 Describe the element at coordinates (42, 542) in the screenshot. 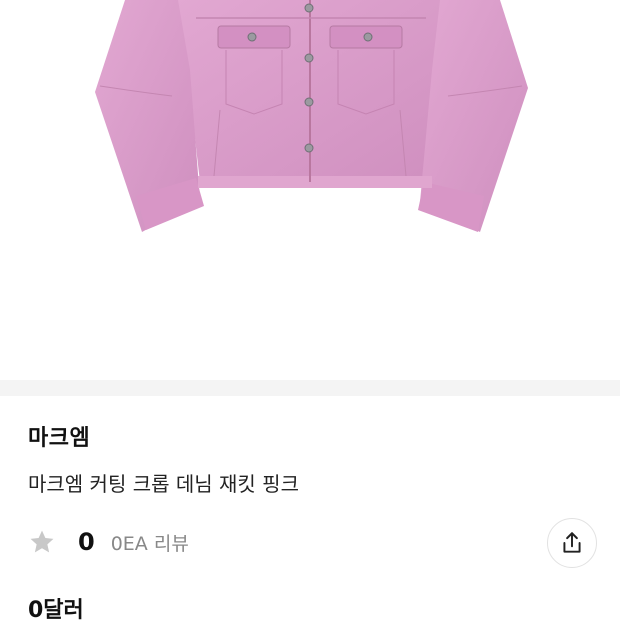

I see `star-icon` at that location.